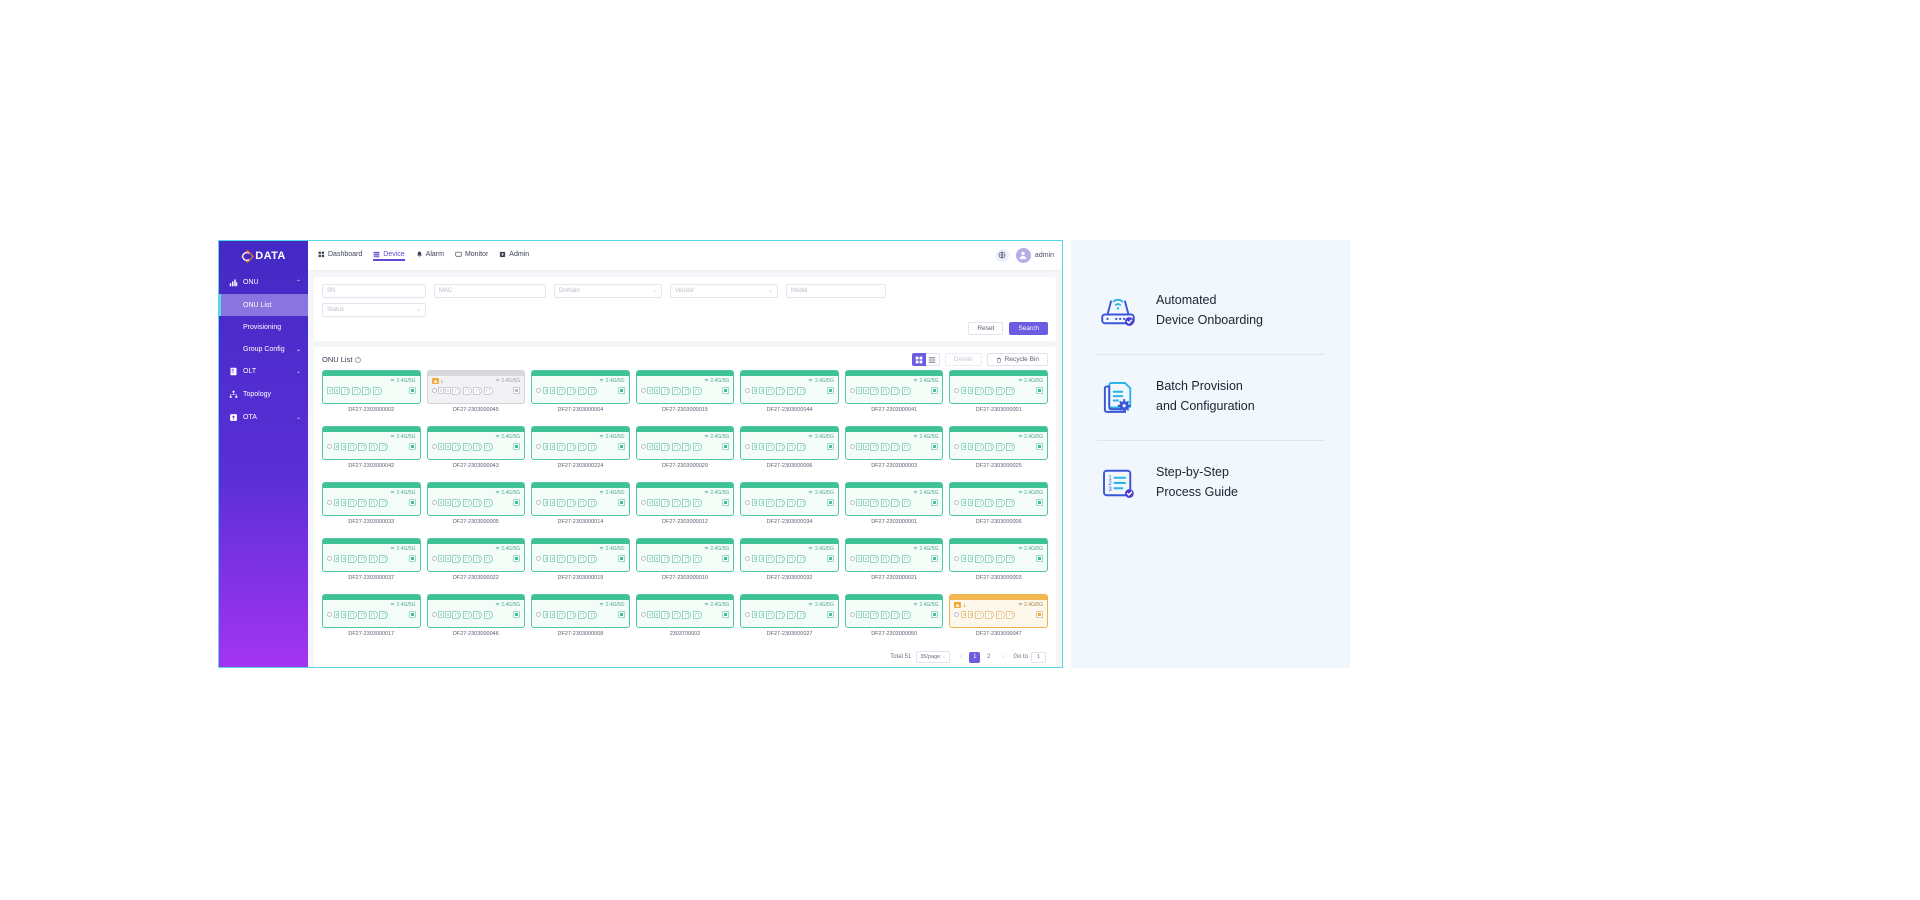  I want to click on goto-page-input: 1, so click(1038, 657).